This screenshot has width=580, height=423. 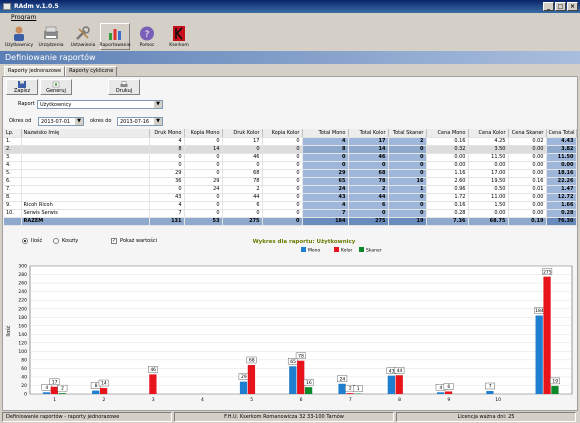 What do you see at coordinates (13, 149) in the screenshot?
I see `table-cell: 2.` at bounding box center [13, 149].